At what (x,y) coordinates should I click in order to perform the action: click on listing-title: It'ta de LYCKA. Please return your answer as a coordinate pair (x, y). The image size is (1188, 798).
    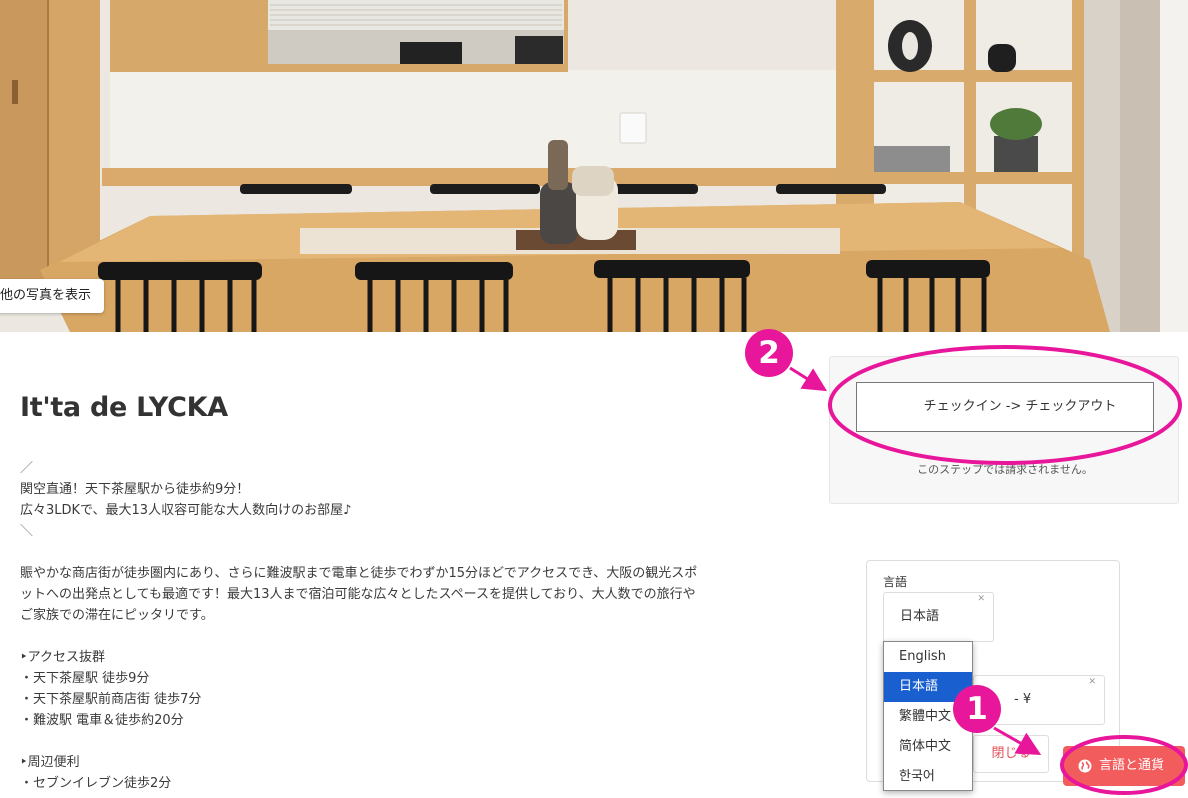
    Looking at the image, I should click on (124, 407).